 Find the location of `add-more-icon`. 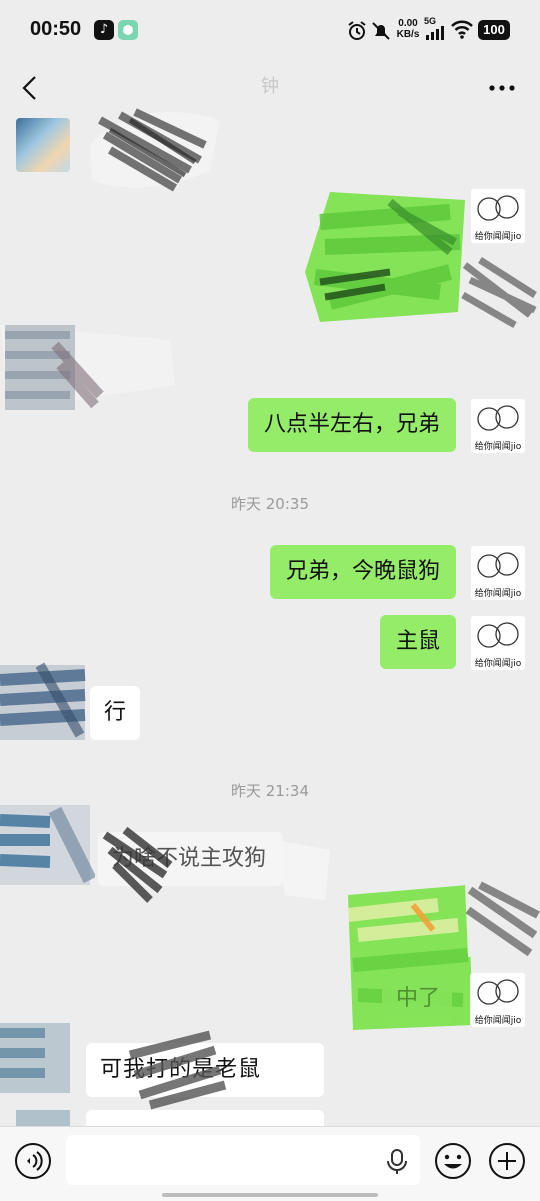

add-more-icon is located at coordinates (507, 1161).